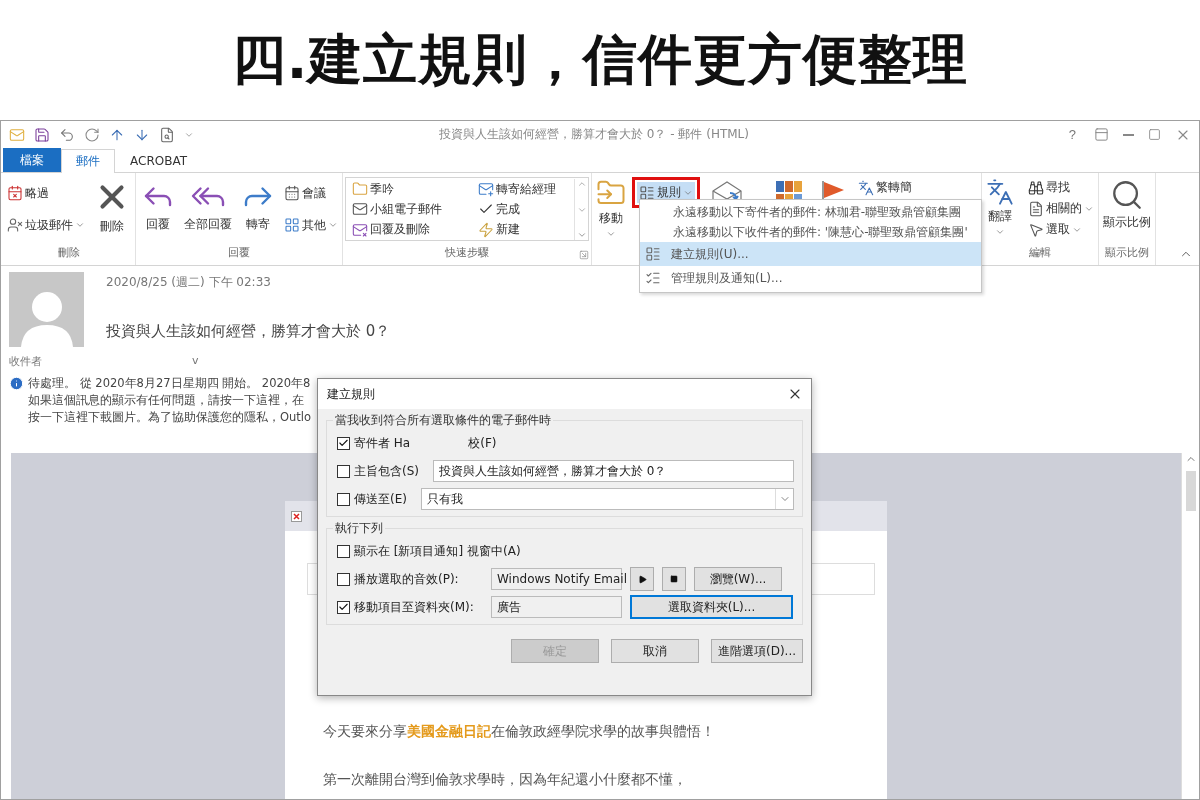 Image resolution: width=1200 pixels, height=800 pixels. Describe the element at coordinates (167, 134) in the screenshot. I see `preview-icon` at that location.